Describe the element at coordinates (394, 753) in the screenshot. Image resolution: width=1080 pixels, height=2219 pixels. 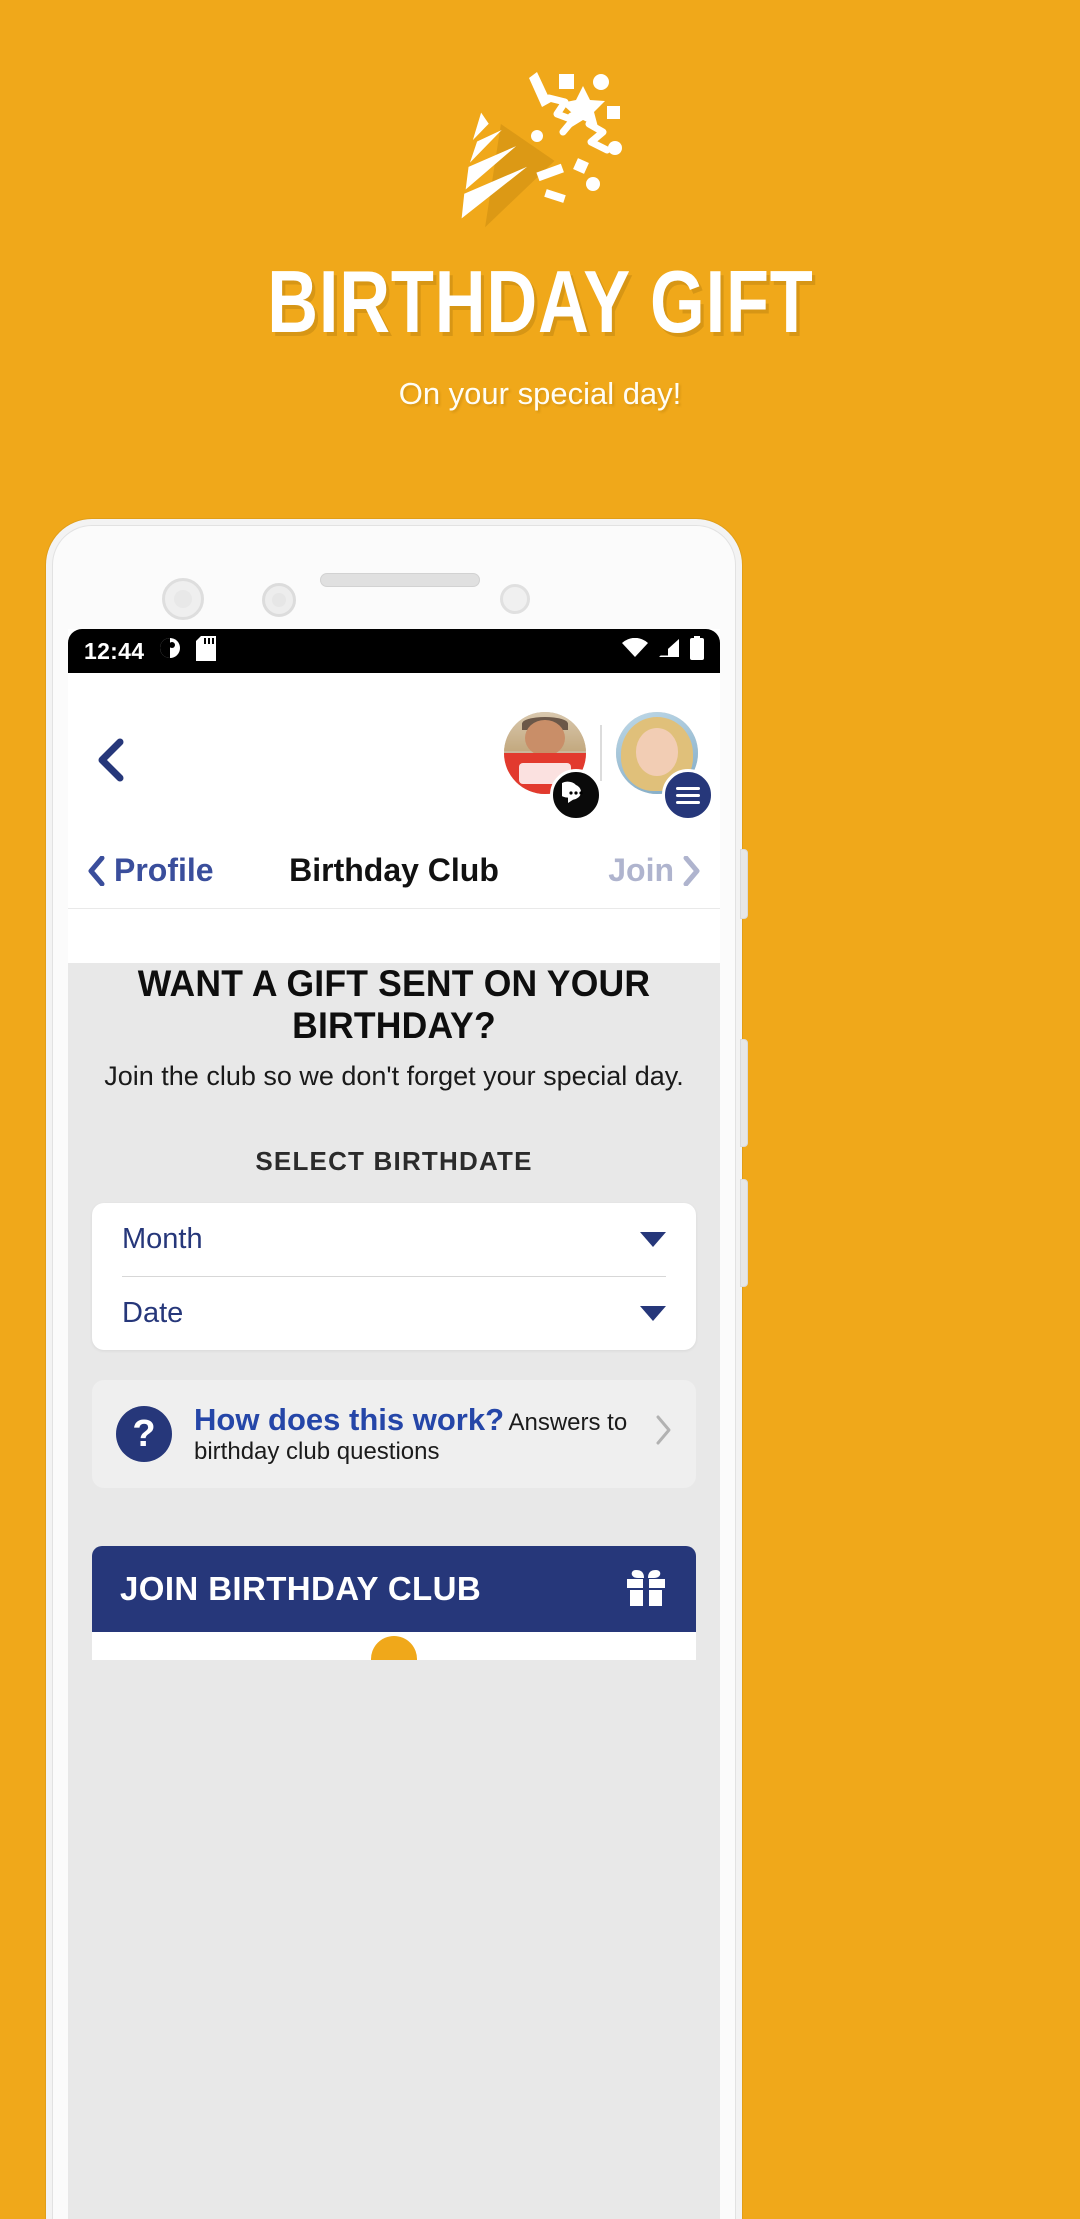
I see `app-top-bar` at that location.